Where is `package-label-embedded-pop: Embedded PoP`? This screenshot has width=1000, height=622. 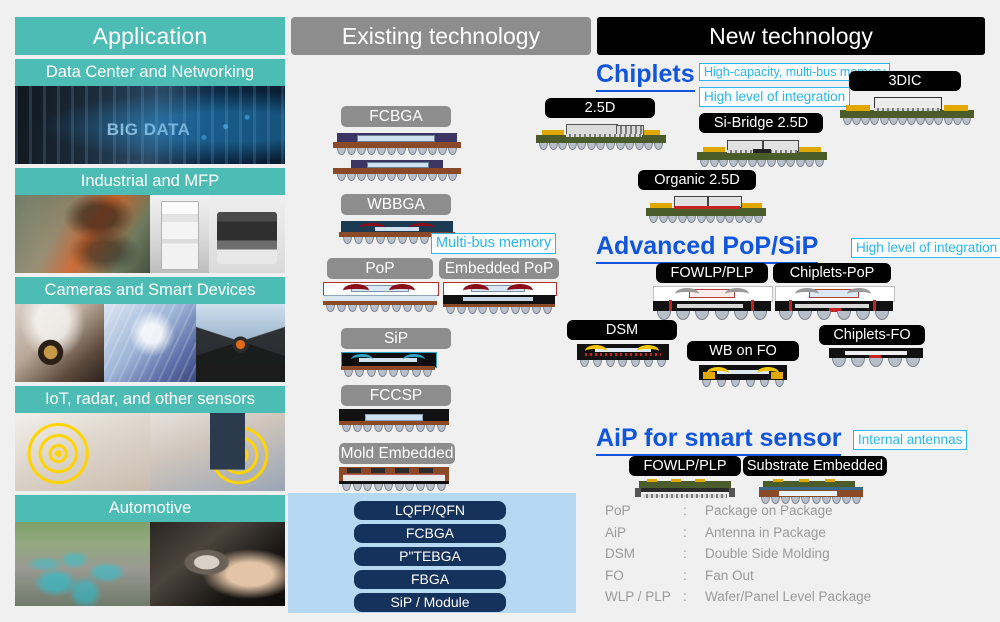
package-label-embedded-pop: Embedded PoP is located at coordinates (499, 268).